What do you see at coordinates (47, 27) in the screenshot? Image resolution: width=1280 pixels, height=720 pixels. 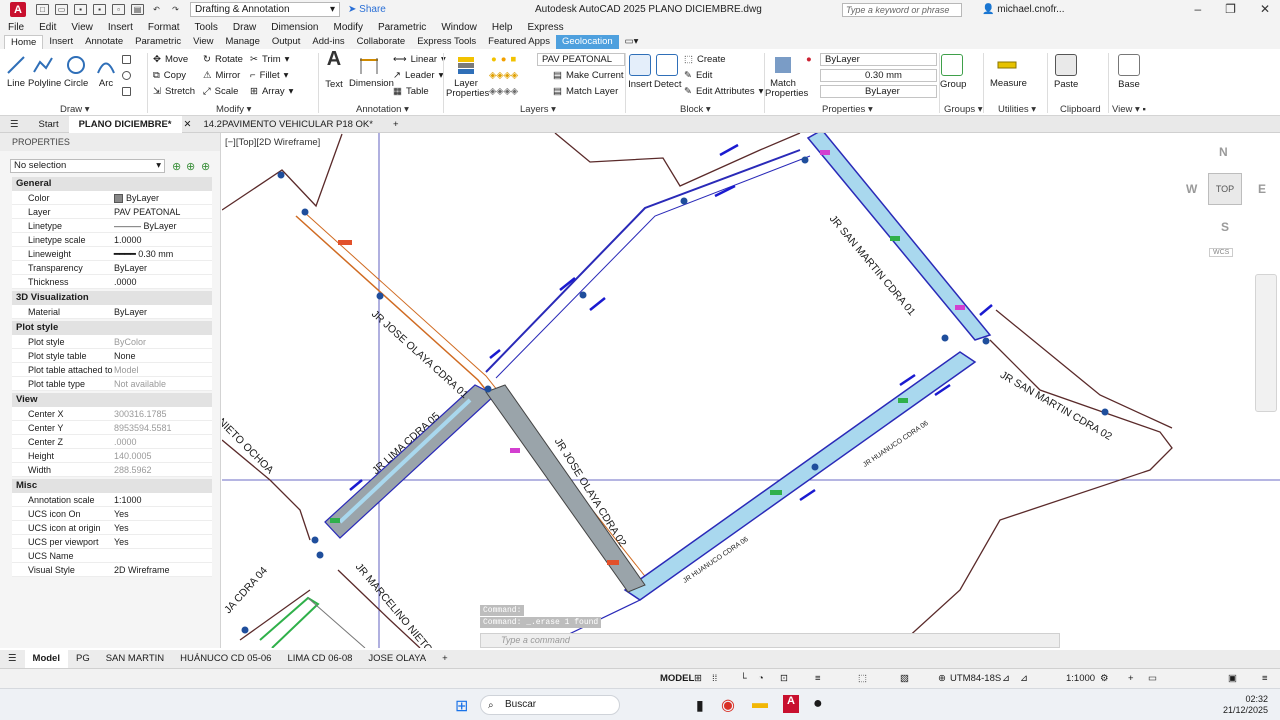 I see `menu-edit: Edit` at bounding box center [47, 27].